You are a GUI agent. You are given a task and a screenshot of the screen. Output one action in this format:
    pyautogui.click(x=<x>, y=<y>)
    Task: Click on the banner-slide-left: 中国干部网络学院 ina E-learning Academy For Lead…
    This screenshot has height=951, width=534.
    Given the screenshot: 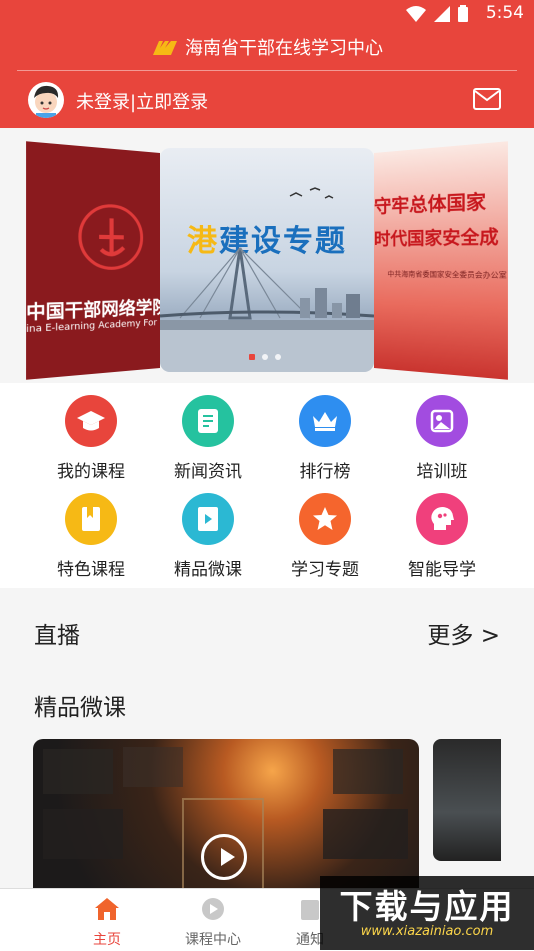 What is the action you would take?
    pyautogui.click(x=93, y=260)
    